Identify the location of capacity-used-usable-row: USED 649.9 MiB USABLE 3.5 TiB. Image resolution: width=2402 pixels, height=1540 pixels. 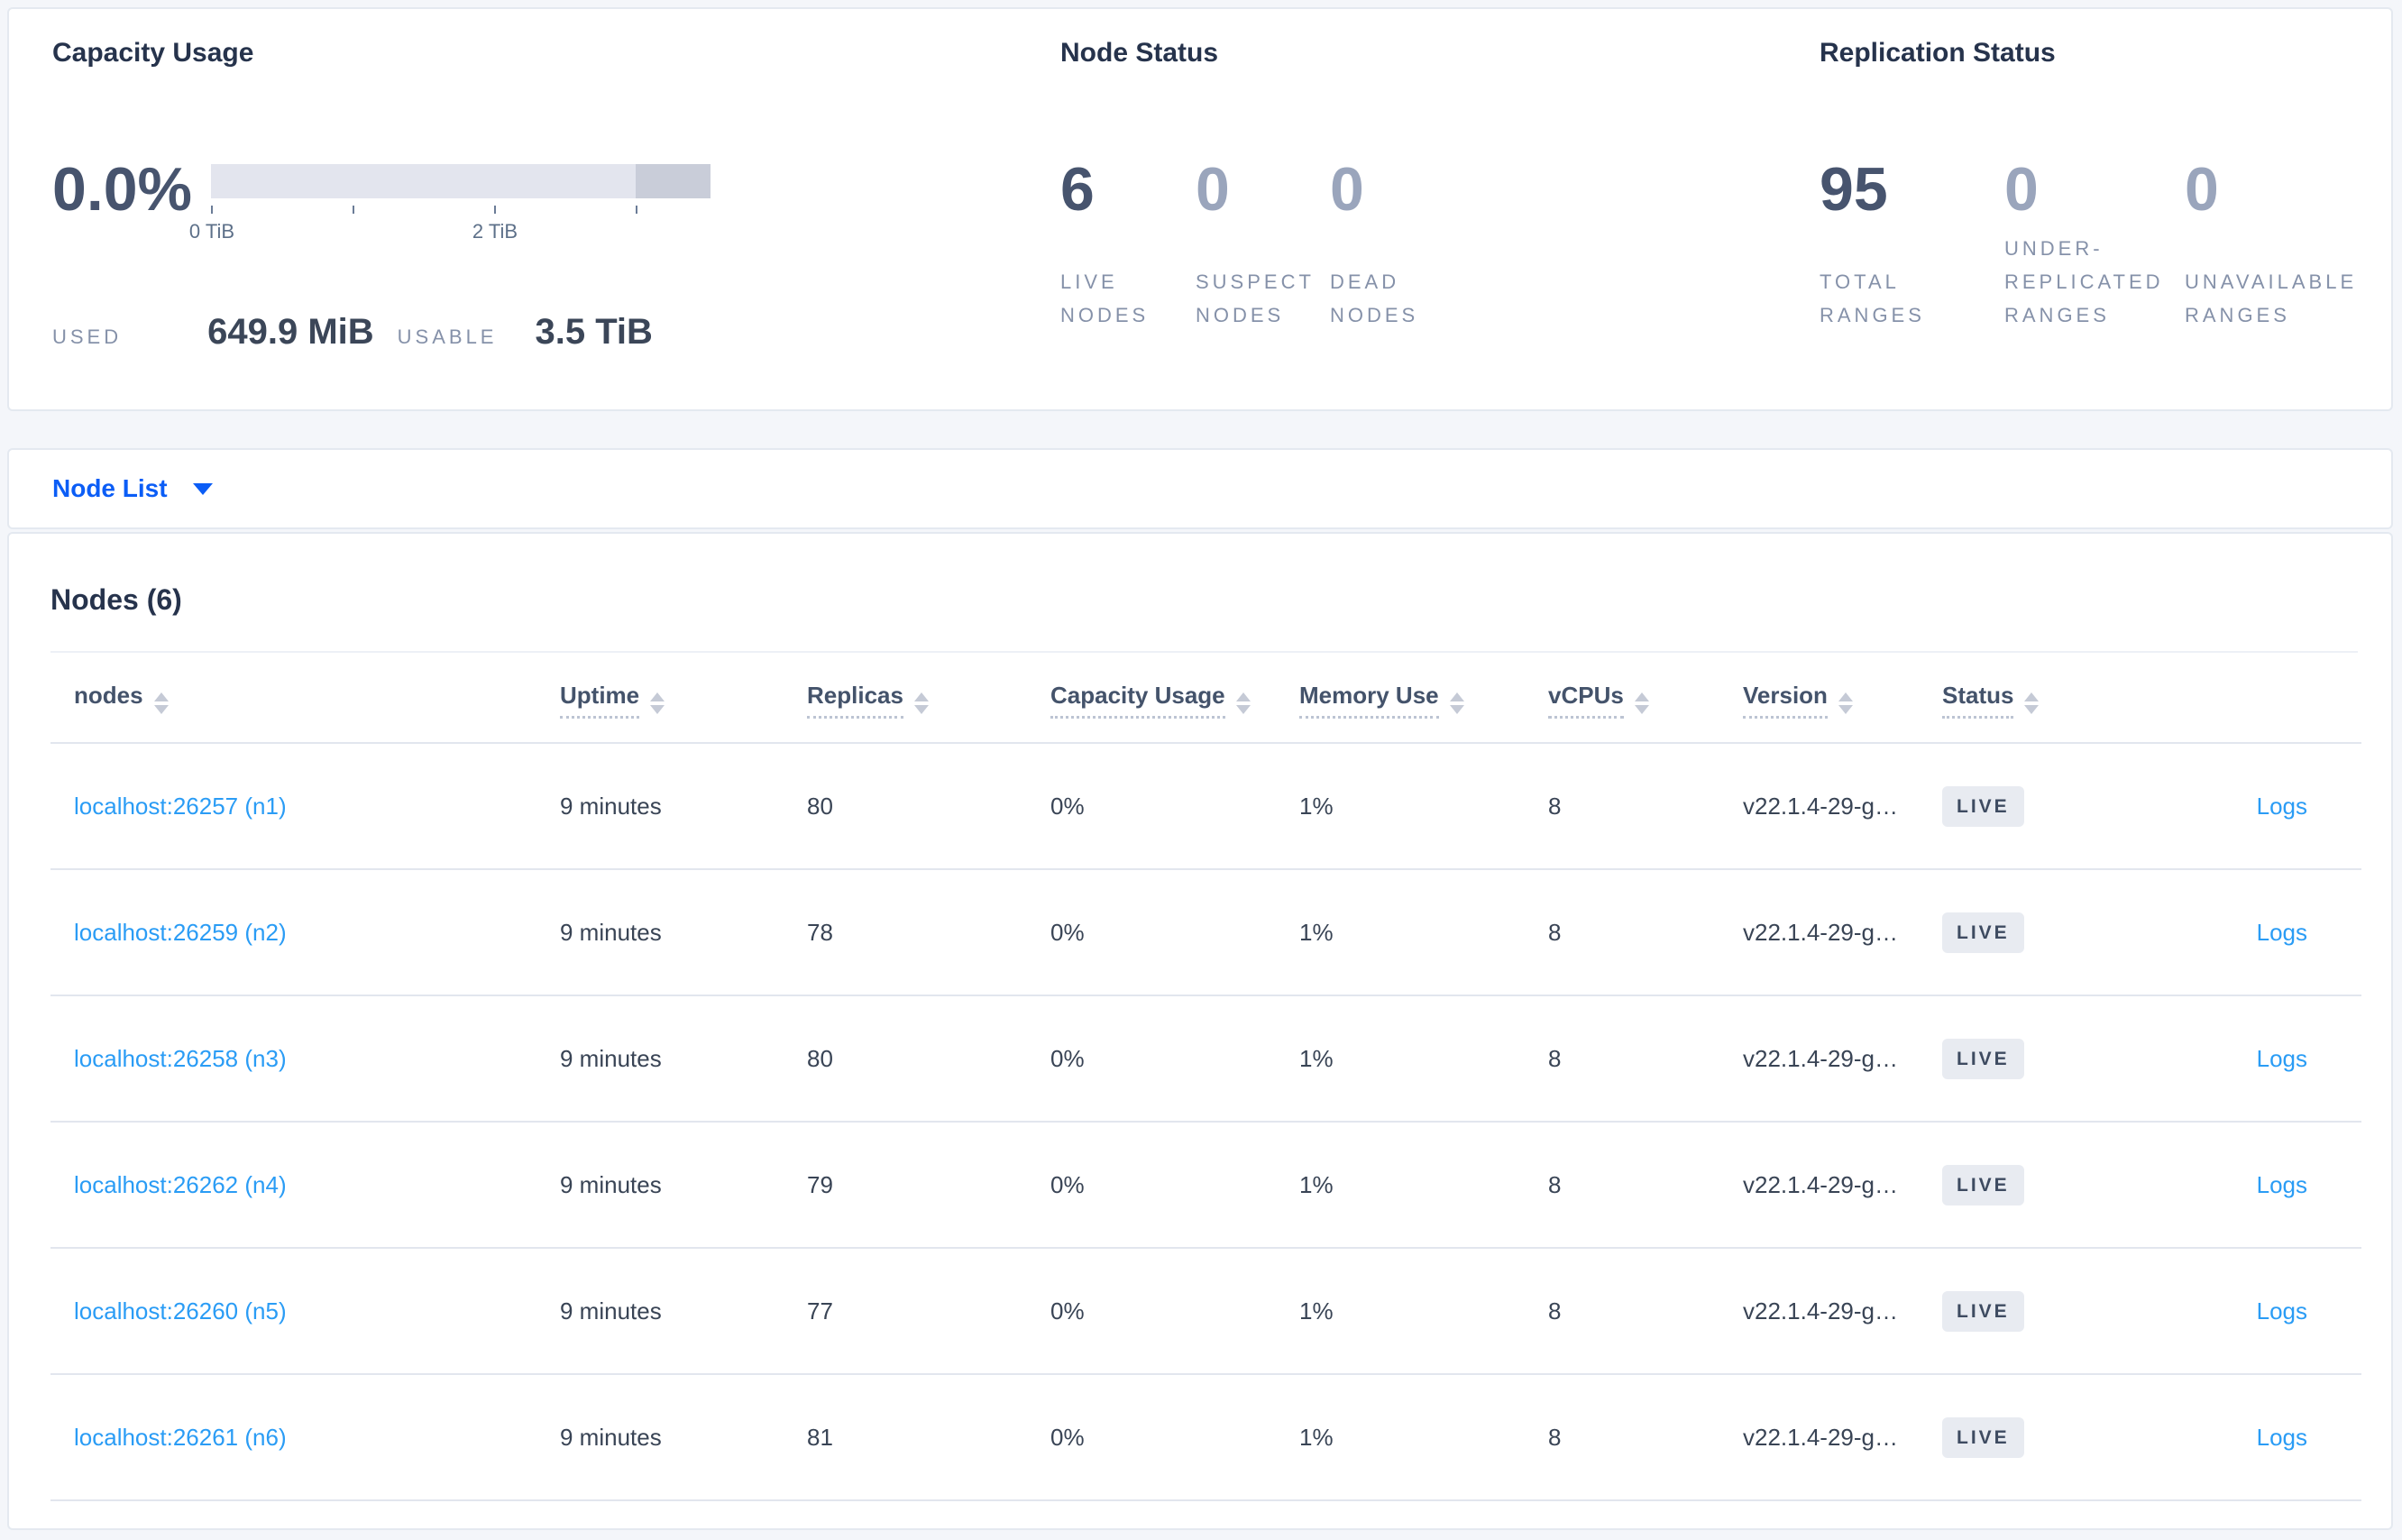
(352, 333).